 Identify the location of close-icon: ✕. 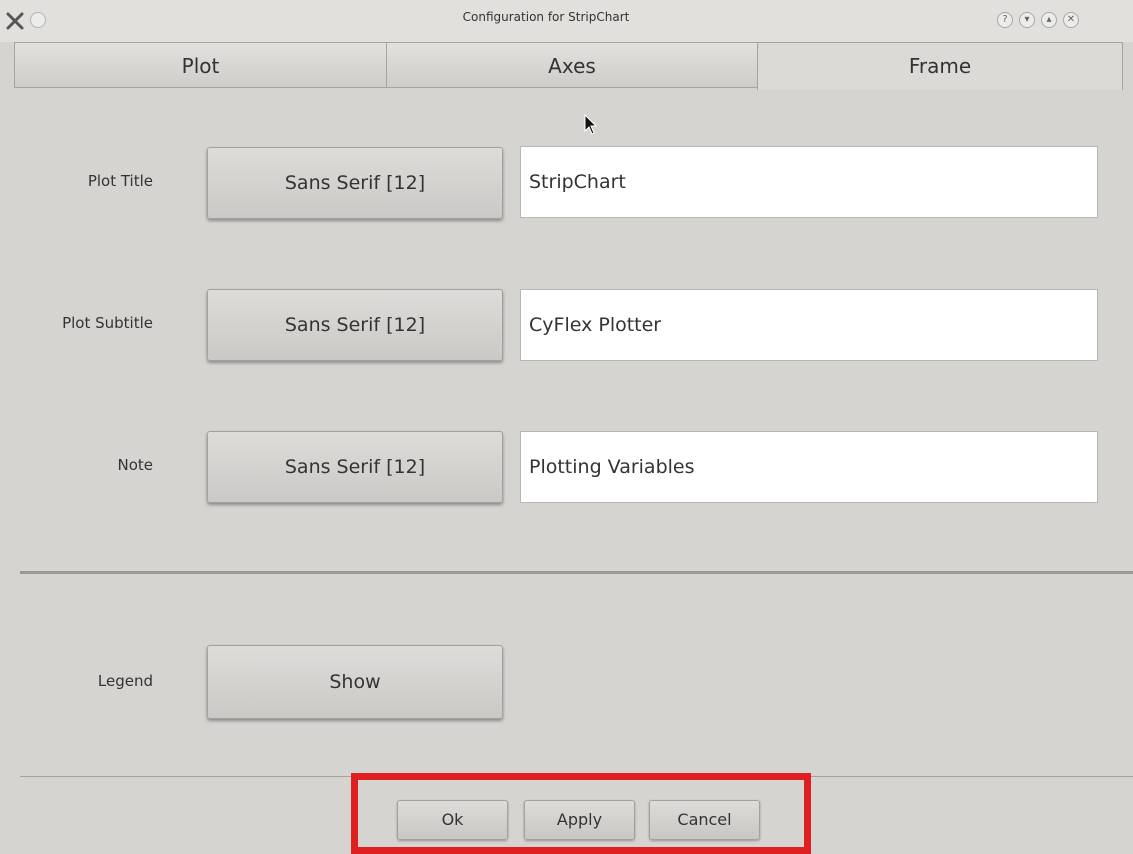
(1071, 20).